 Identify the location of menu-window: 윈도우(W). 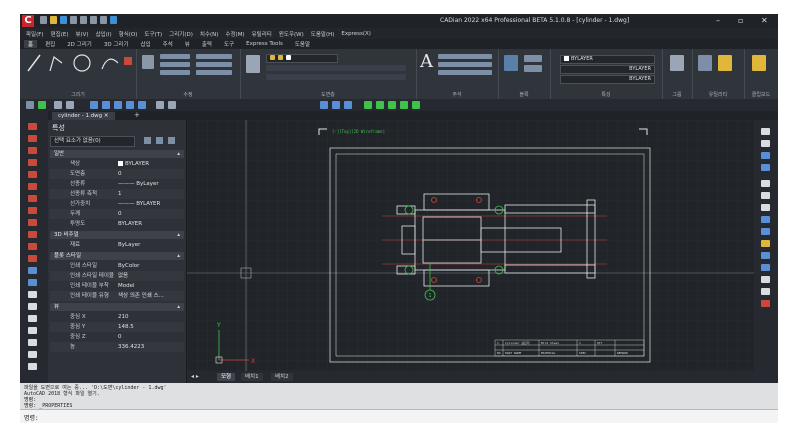
(291, 34).